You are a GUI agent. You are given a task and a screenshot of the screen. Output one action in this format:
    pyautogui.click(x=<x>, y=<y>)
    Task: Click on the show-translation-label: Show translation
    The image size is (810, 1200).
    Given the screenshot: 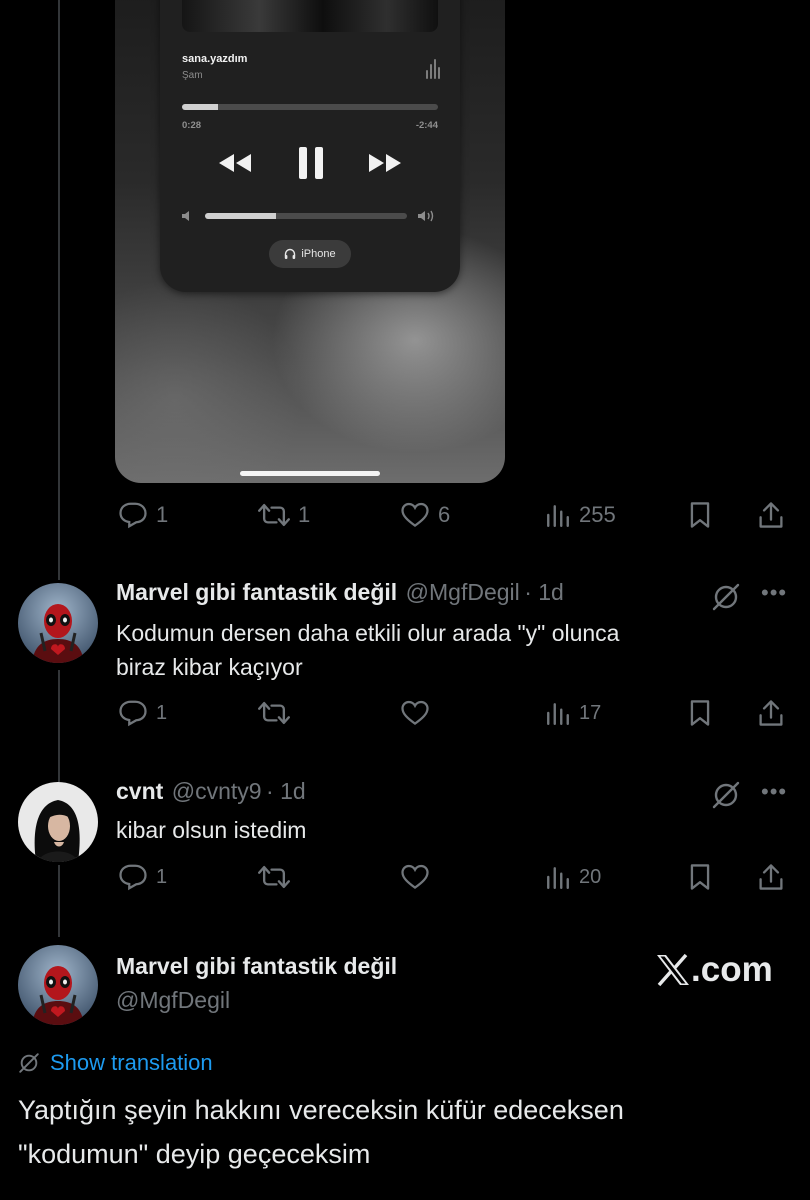 What is the action you would take?
    pyautogui.click(x=131, y=1062)
    